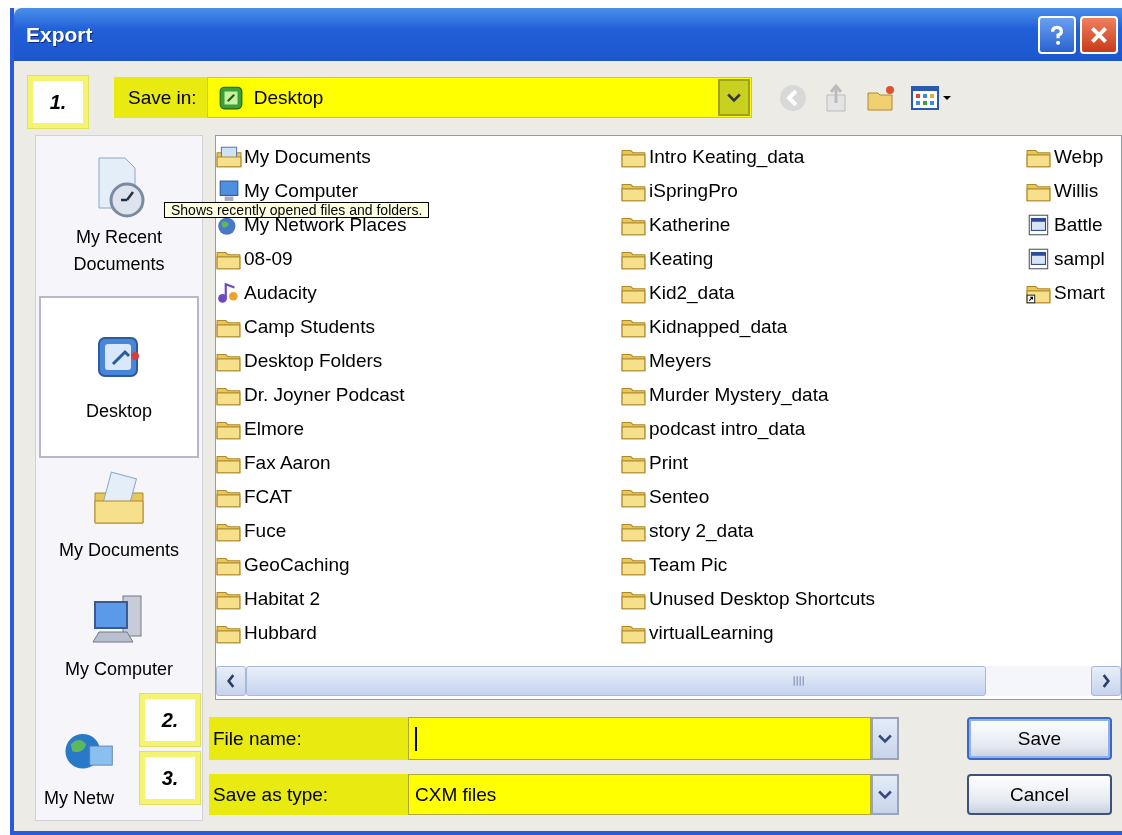 This screenshot has width=1122, height=835. What do you see at coordinates (687, 531) in the screenshot?
I see `file-item: story 2_data` at bounding box center [687, 531].